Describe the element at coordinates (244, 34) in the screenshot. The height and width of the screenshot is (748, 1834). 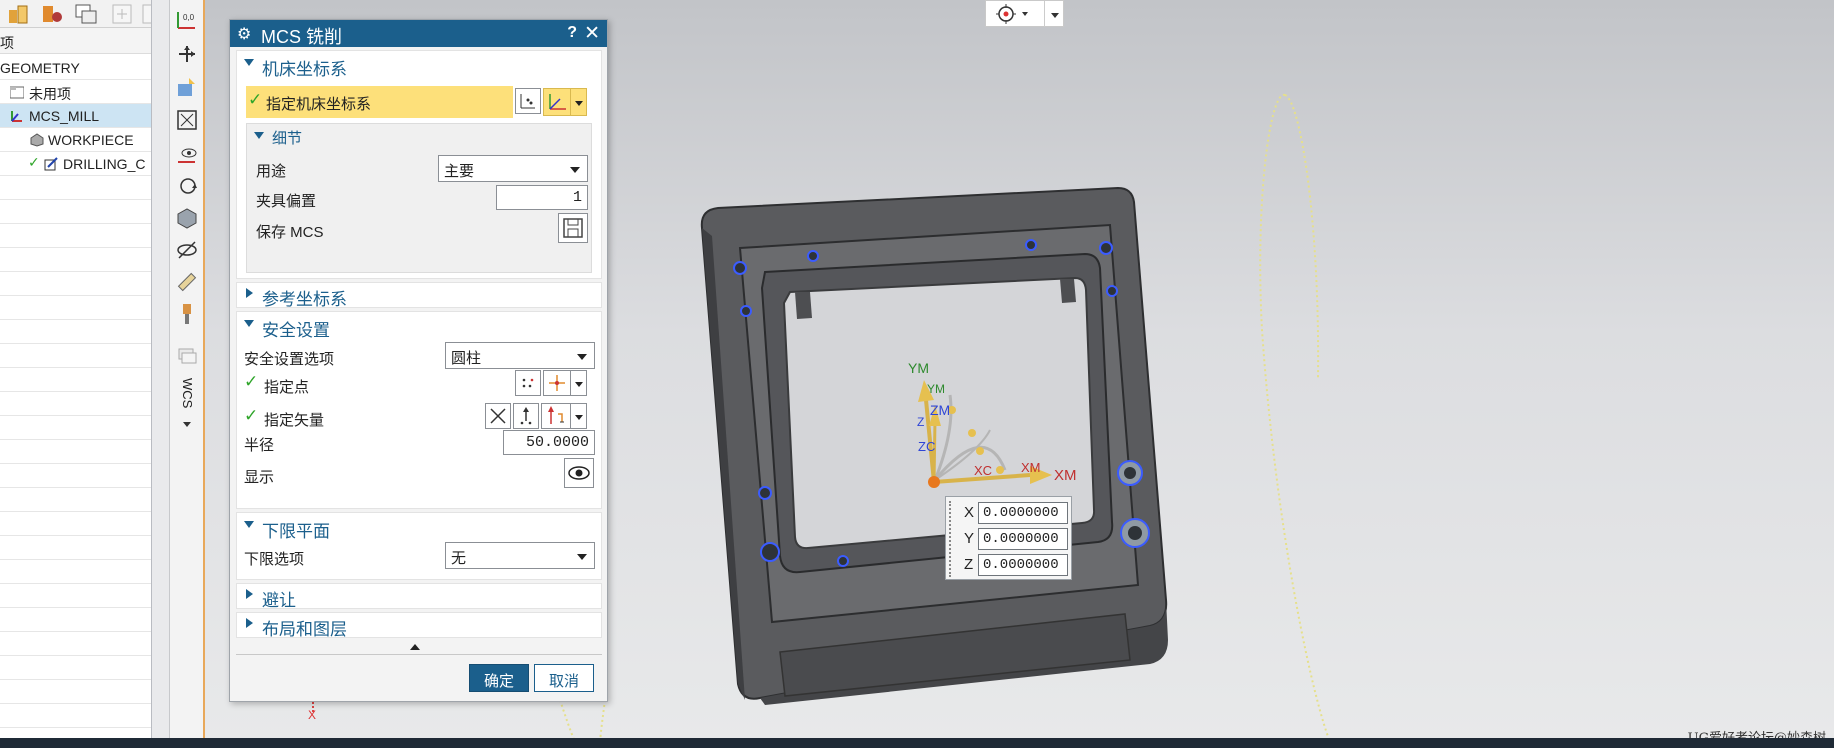
I see `gear-icon: ⚙` at that location.